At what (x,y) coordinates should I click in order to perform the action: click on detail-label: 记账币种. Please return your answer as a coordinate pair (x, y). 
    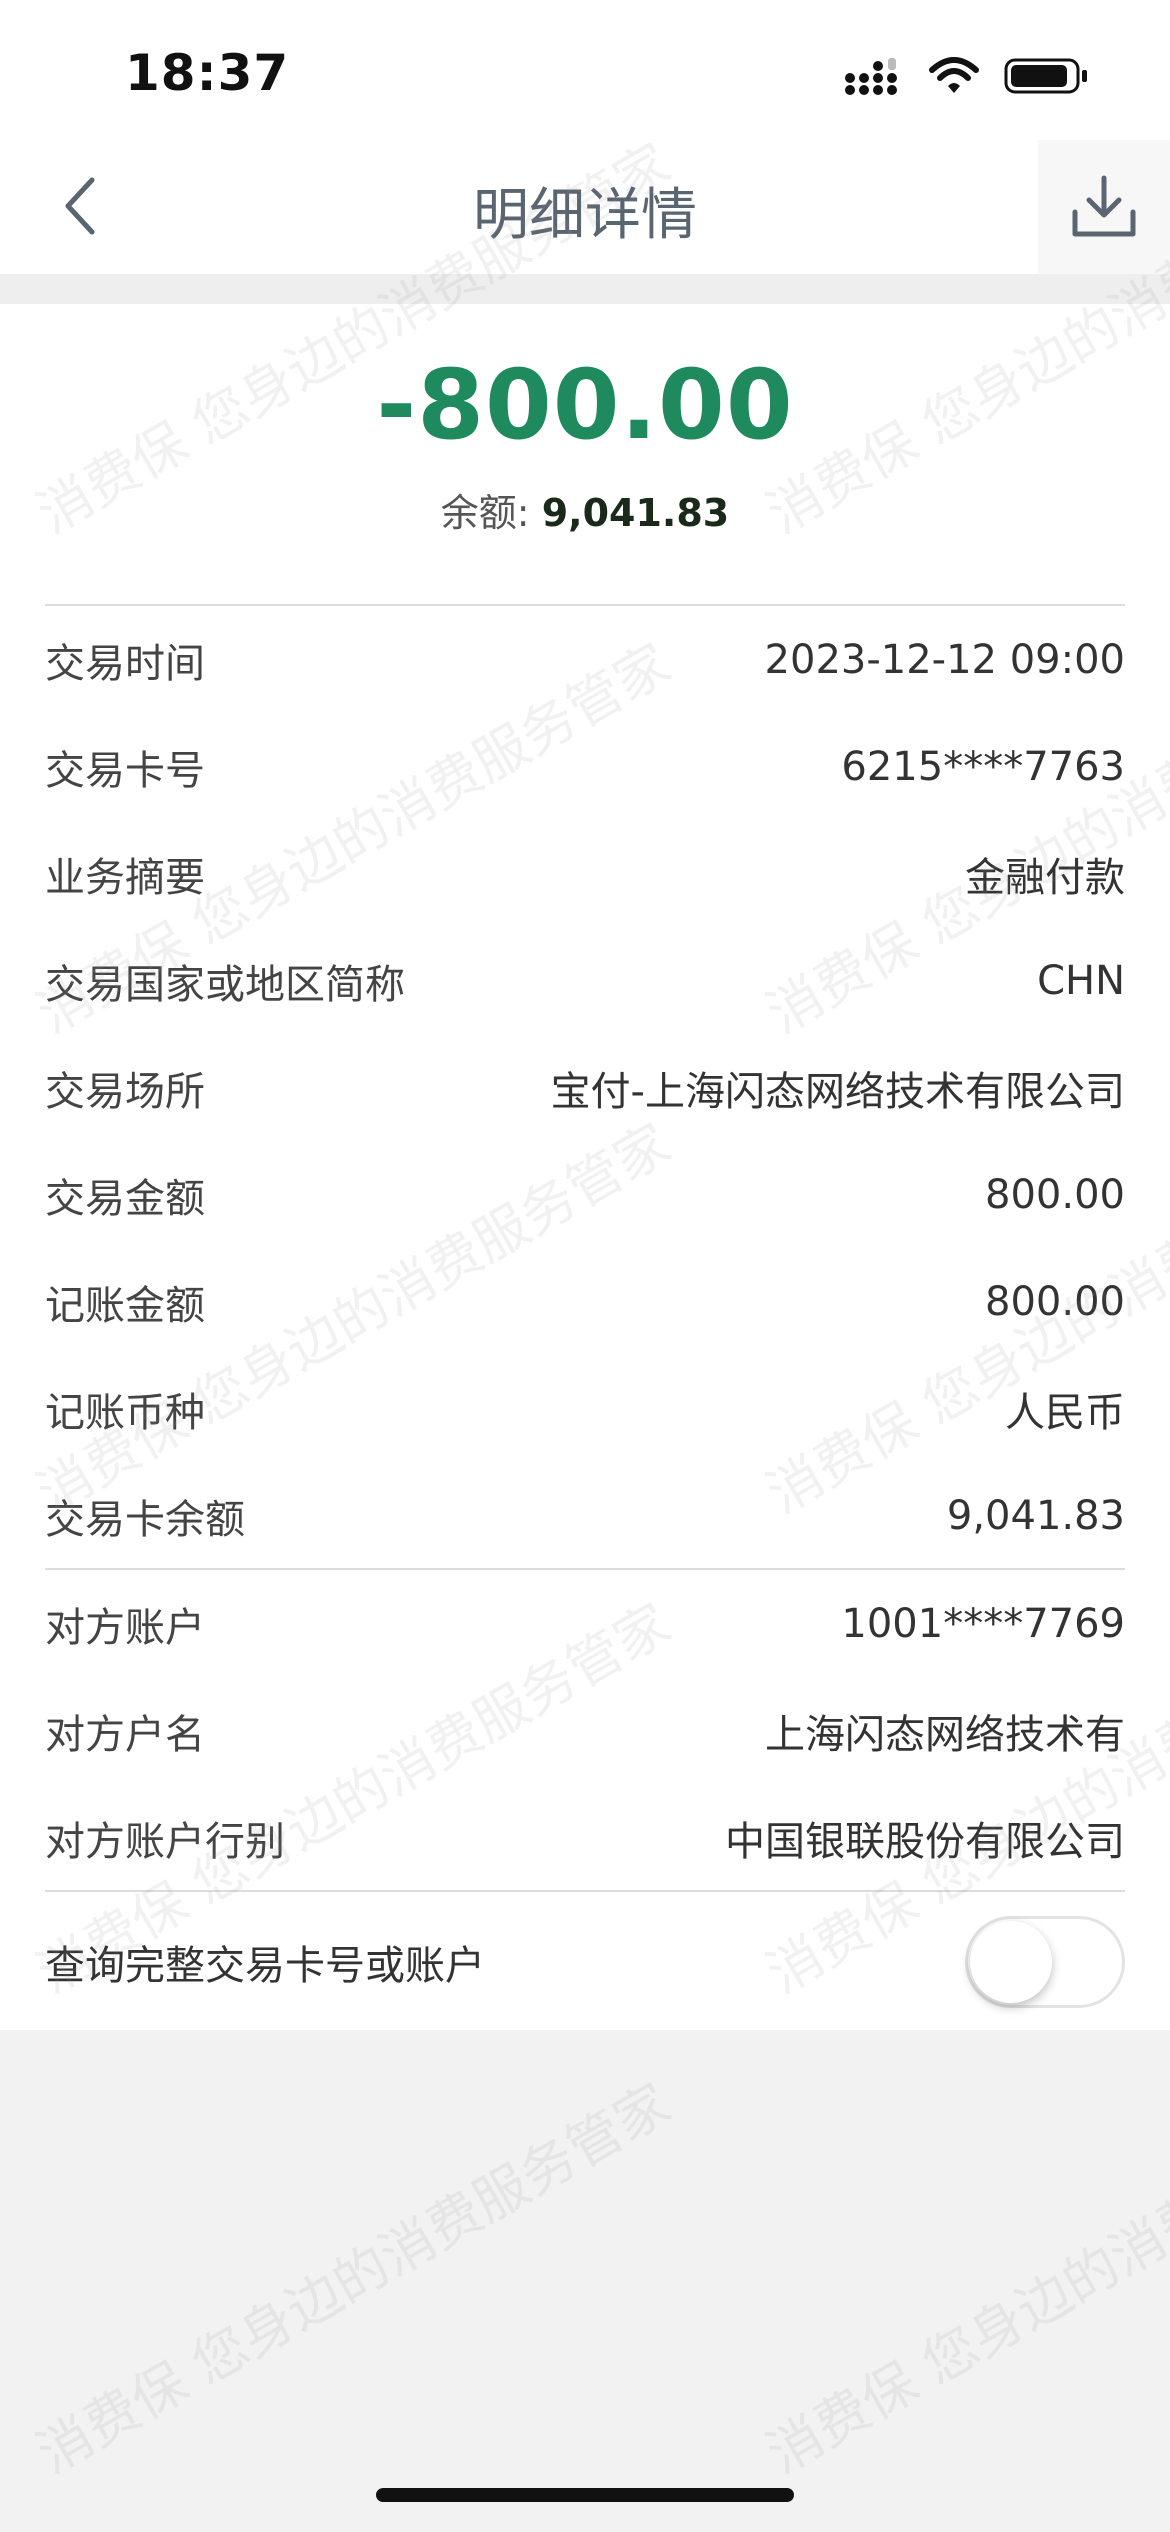
    Looking at the image, I should click on (125, 1412).